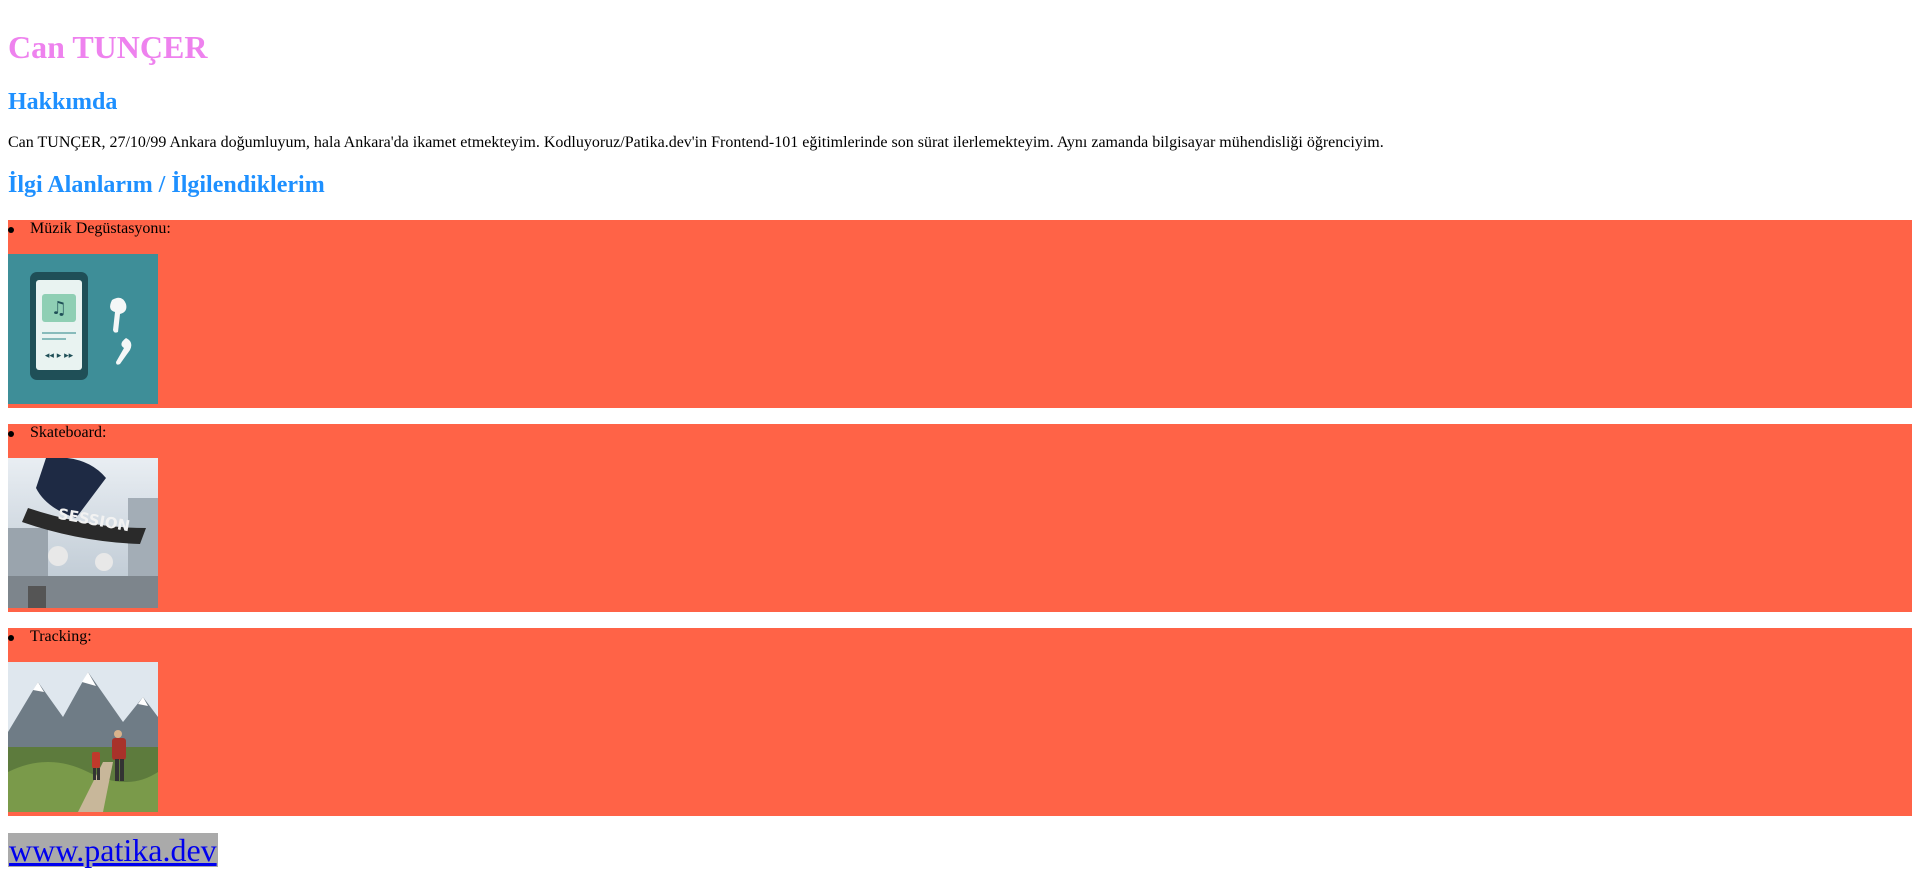 The height and width of the screenshot is (877, 1920). Describe the element at coordinates (100, 228) in the screenshot. I see `interest-label: Müzik Degüstasyonu:` at that location.